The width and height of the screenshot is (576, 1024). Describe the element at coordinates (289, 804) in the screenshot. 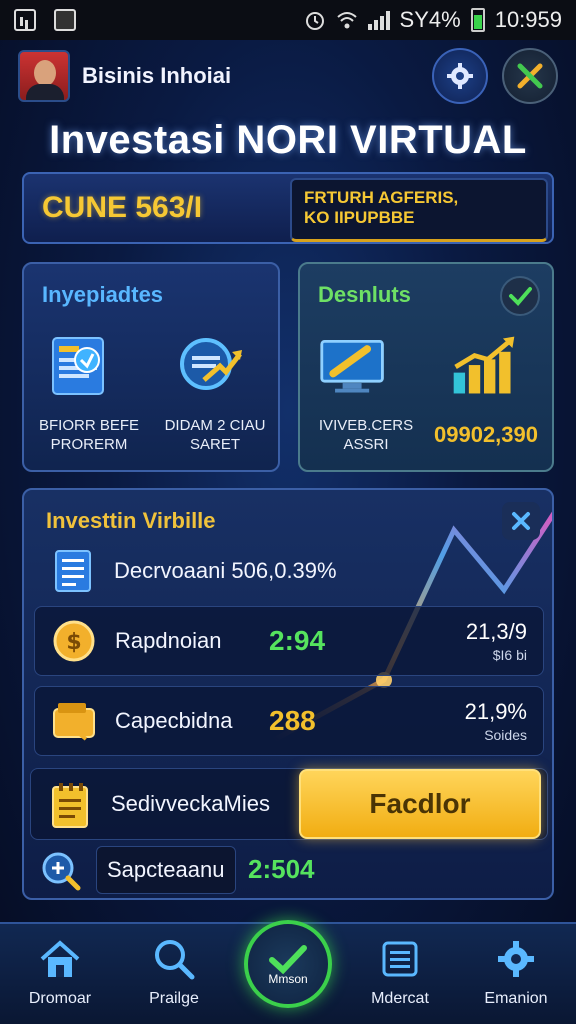

I see `action-row: SedivveckaMies Facdlor` at that location.